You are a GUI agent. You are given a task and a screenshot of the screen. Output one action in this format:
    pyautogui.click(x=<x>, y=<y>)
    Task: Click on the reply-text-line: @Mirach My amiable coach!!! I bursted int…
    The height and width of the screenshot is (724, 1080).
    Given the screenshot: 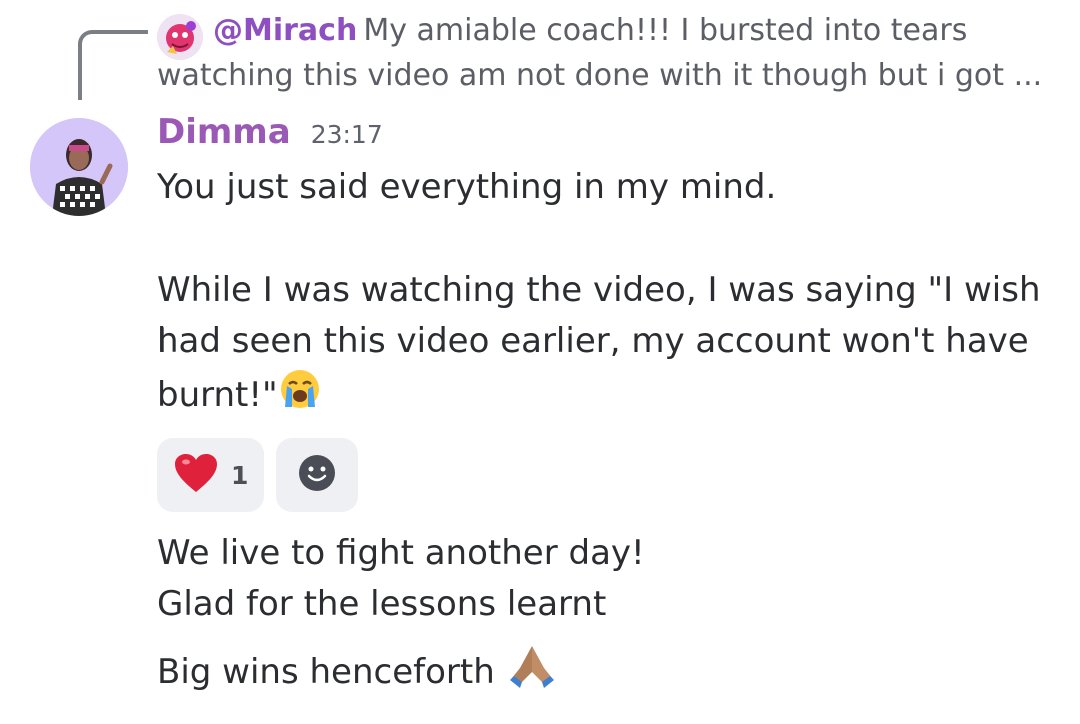 What is the action you would take?
    pyautogui.click(x=607, y=53)
    